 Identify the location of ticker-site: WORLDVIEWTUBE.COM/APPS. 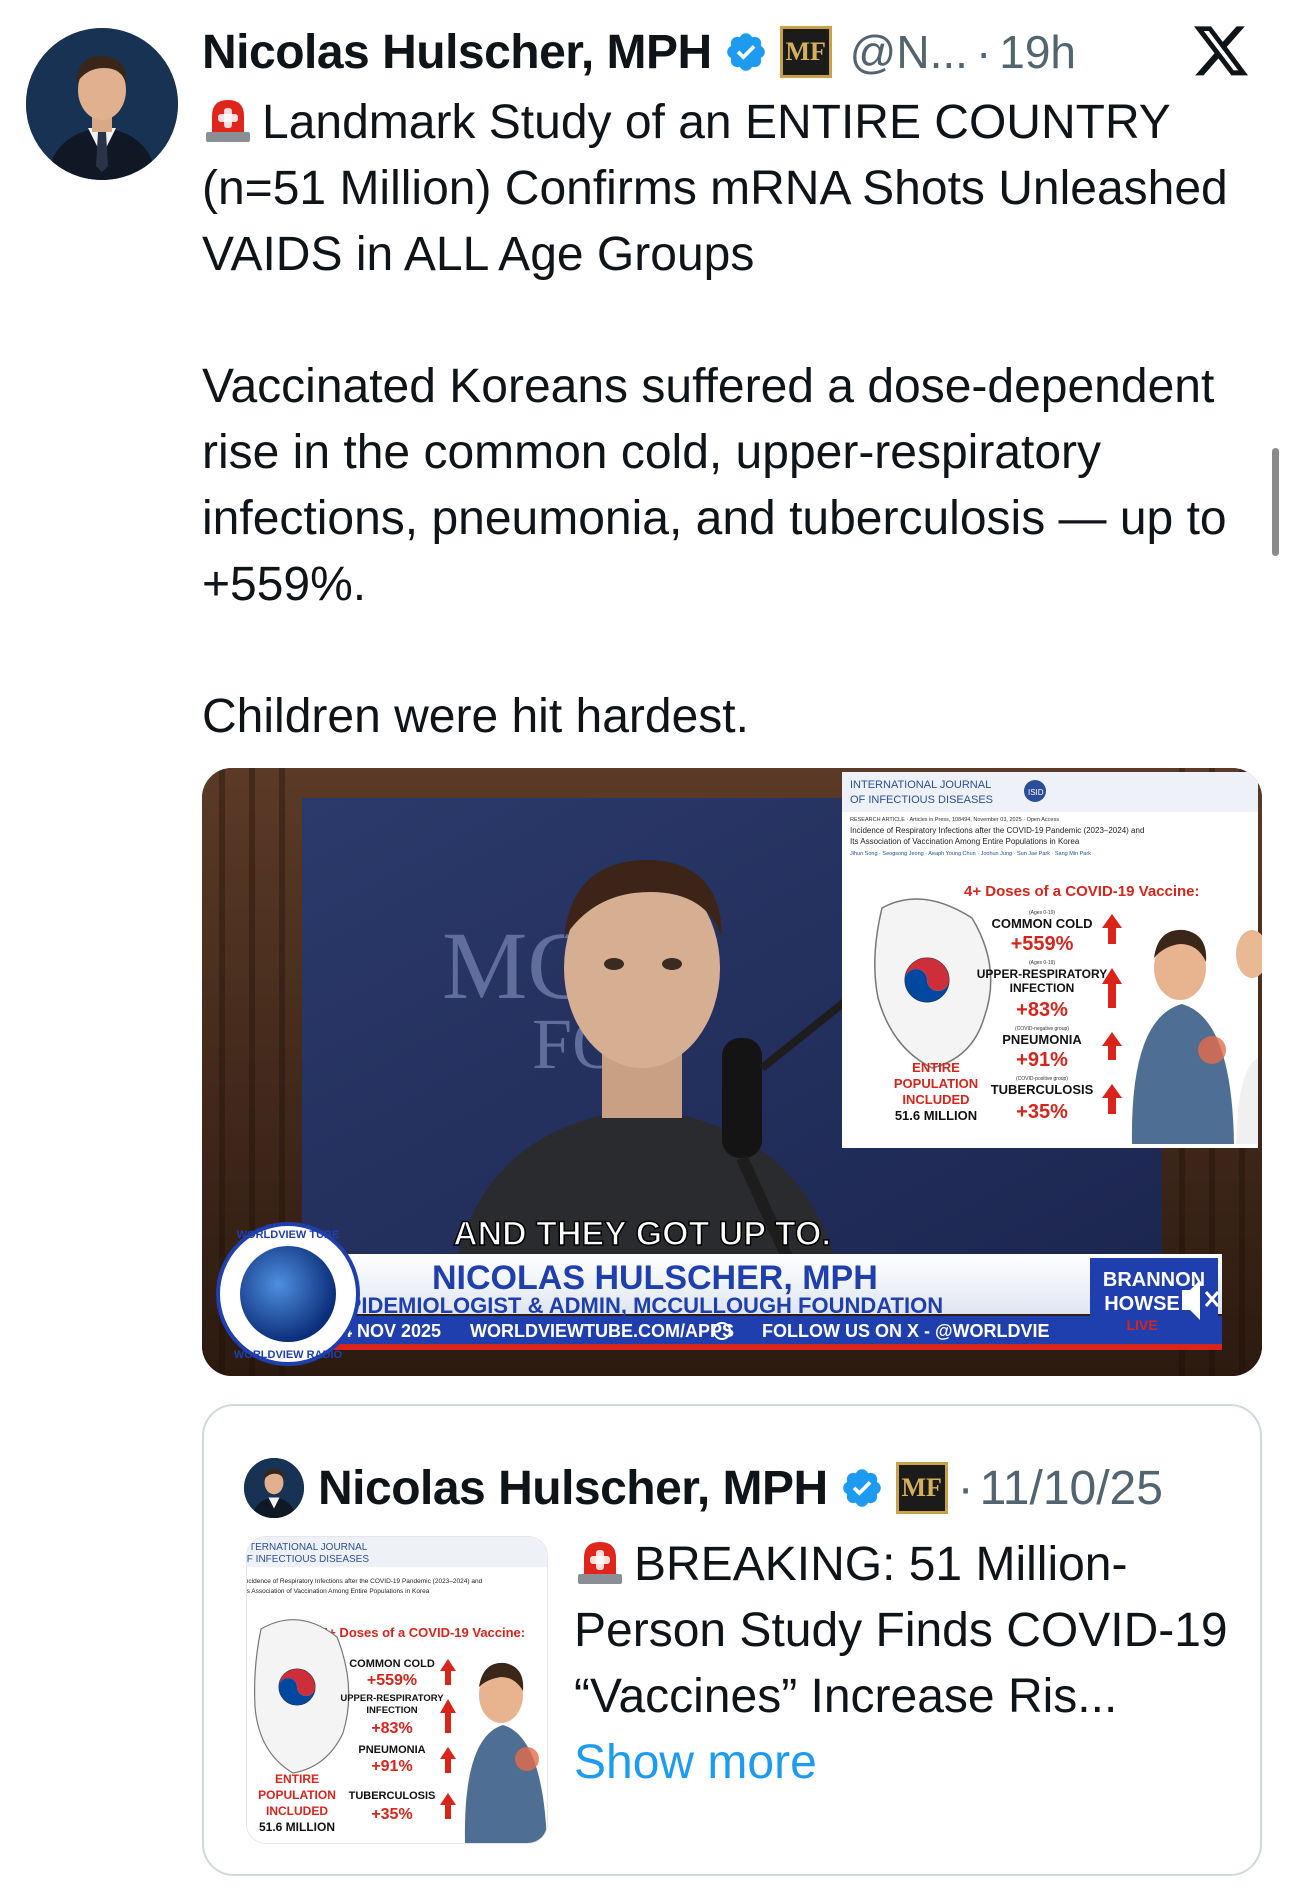
(602, 1331).